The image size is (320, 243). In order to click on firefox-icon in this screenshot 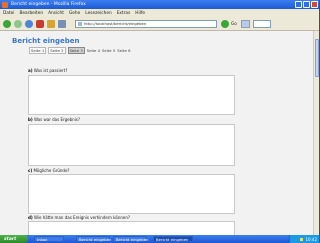, I will do `click(5, 4)`.